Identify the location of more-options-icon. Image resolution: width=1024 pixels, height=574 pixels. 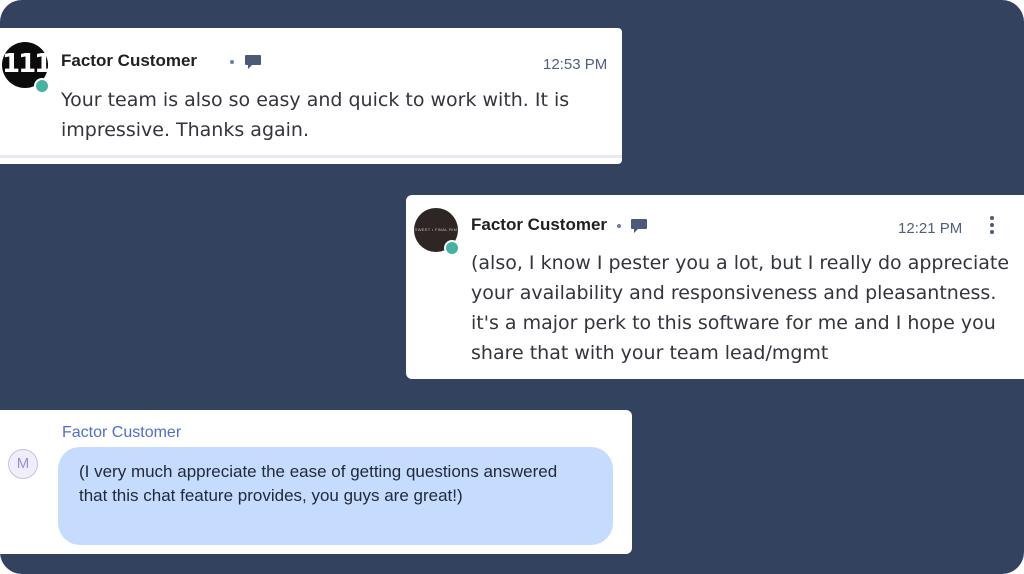
(992, 226).